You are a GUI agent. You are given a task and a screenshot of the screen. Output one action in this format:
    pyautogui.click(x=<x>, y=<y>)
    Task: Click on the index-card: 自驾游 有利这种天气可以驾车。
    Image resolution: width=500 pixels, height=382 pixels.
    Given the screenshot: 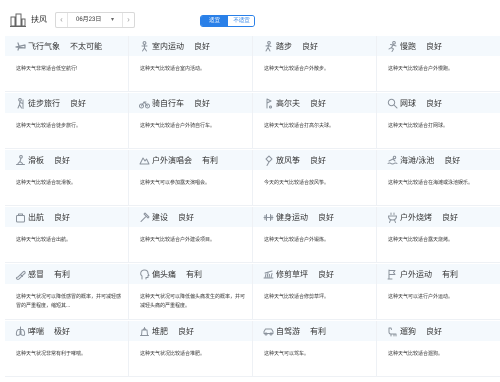 What is the action you would take?
    pyautogui.click(x=315, y=349)
    